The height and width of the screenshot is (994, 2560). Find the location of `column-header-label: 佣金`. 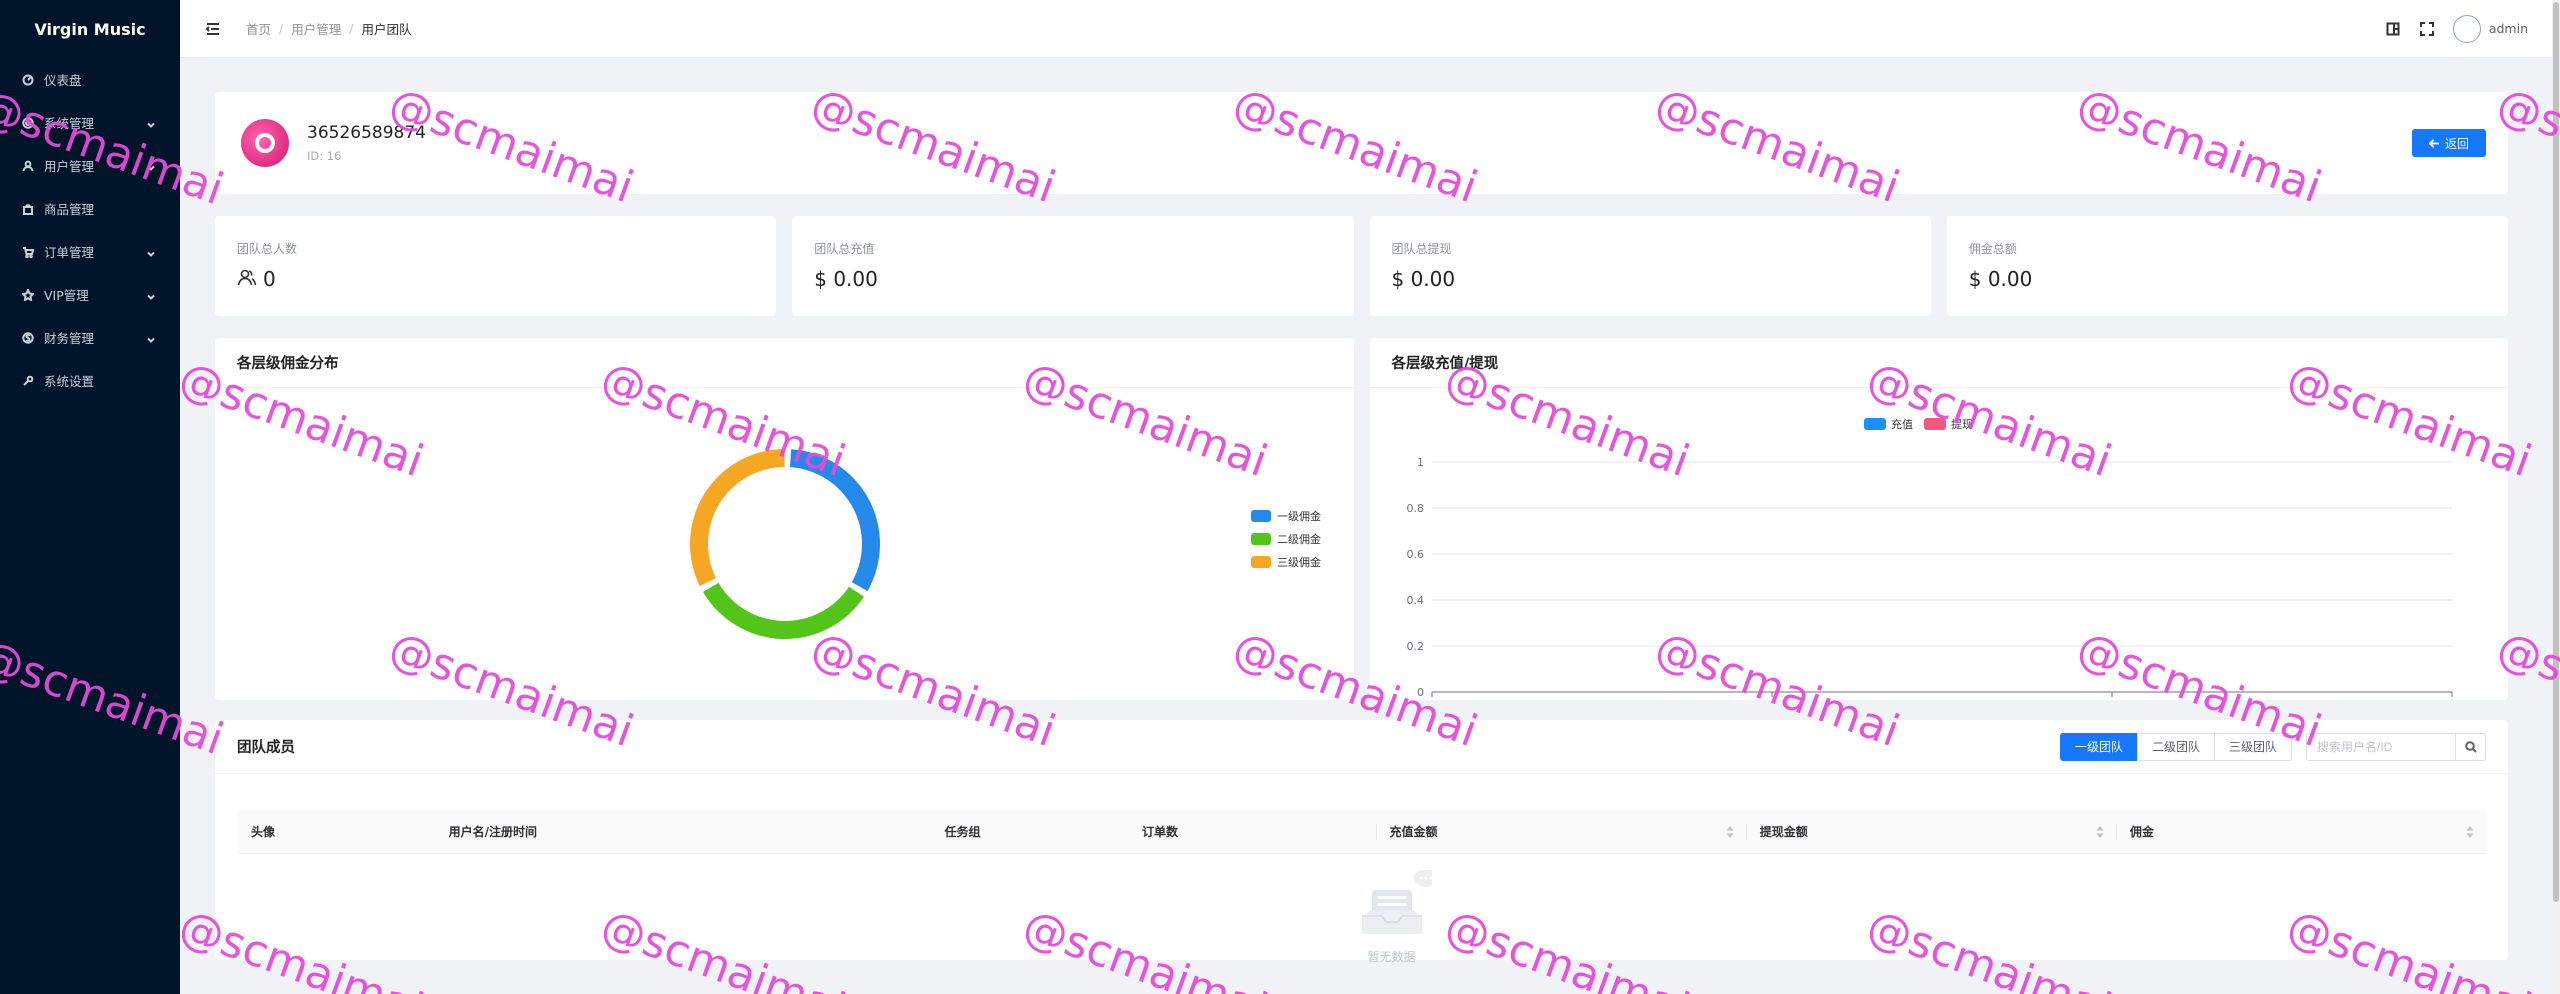

column-header-label: 佣金 is located at coordinates (2141, 832).